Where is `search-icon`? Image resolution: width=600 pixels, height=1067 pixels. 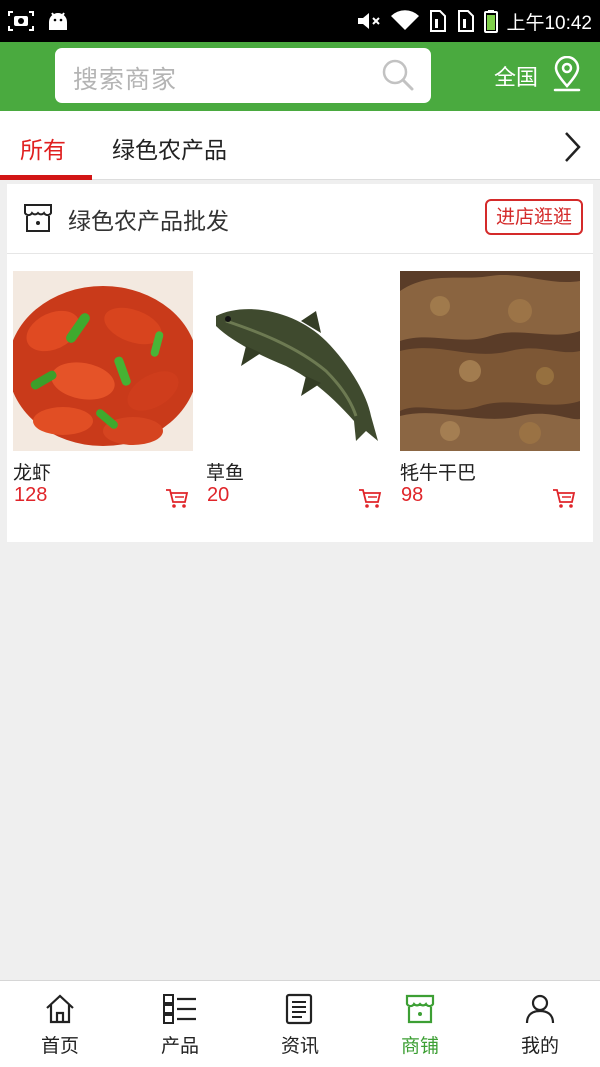
search-icon is located at coordinates (398, 77).